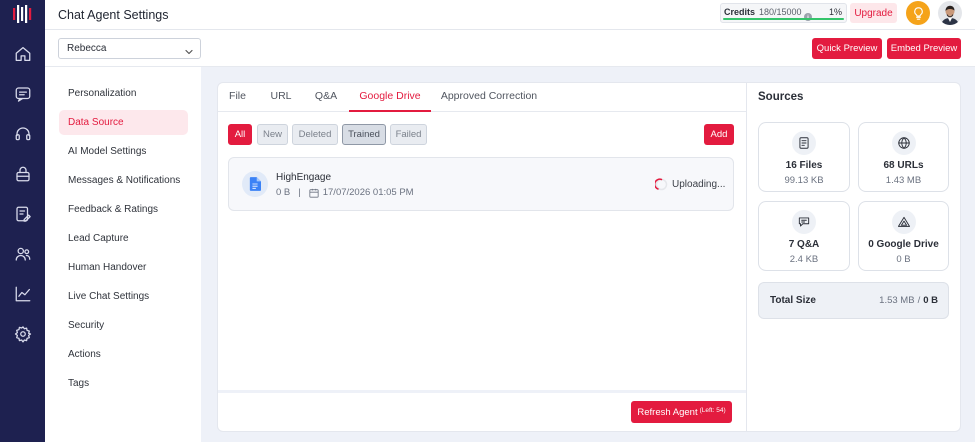  I want to click on home-icon, so click(22, 53).